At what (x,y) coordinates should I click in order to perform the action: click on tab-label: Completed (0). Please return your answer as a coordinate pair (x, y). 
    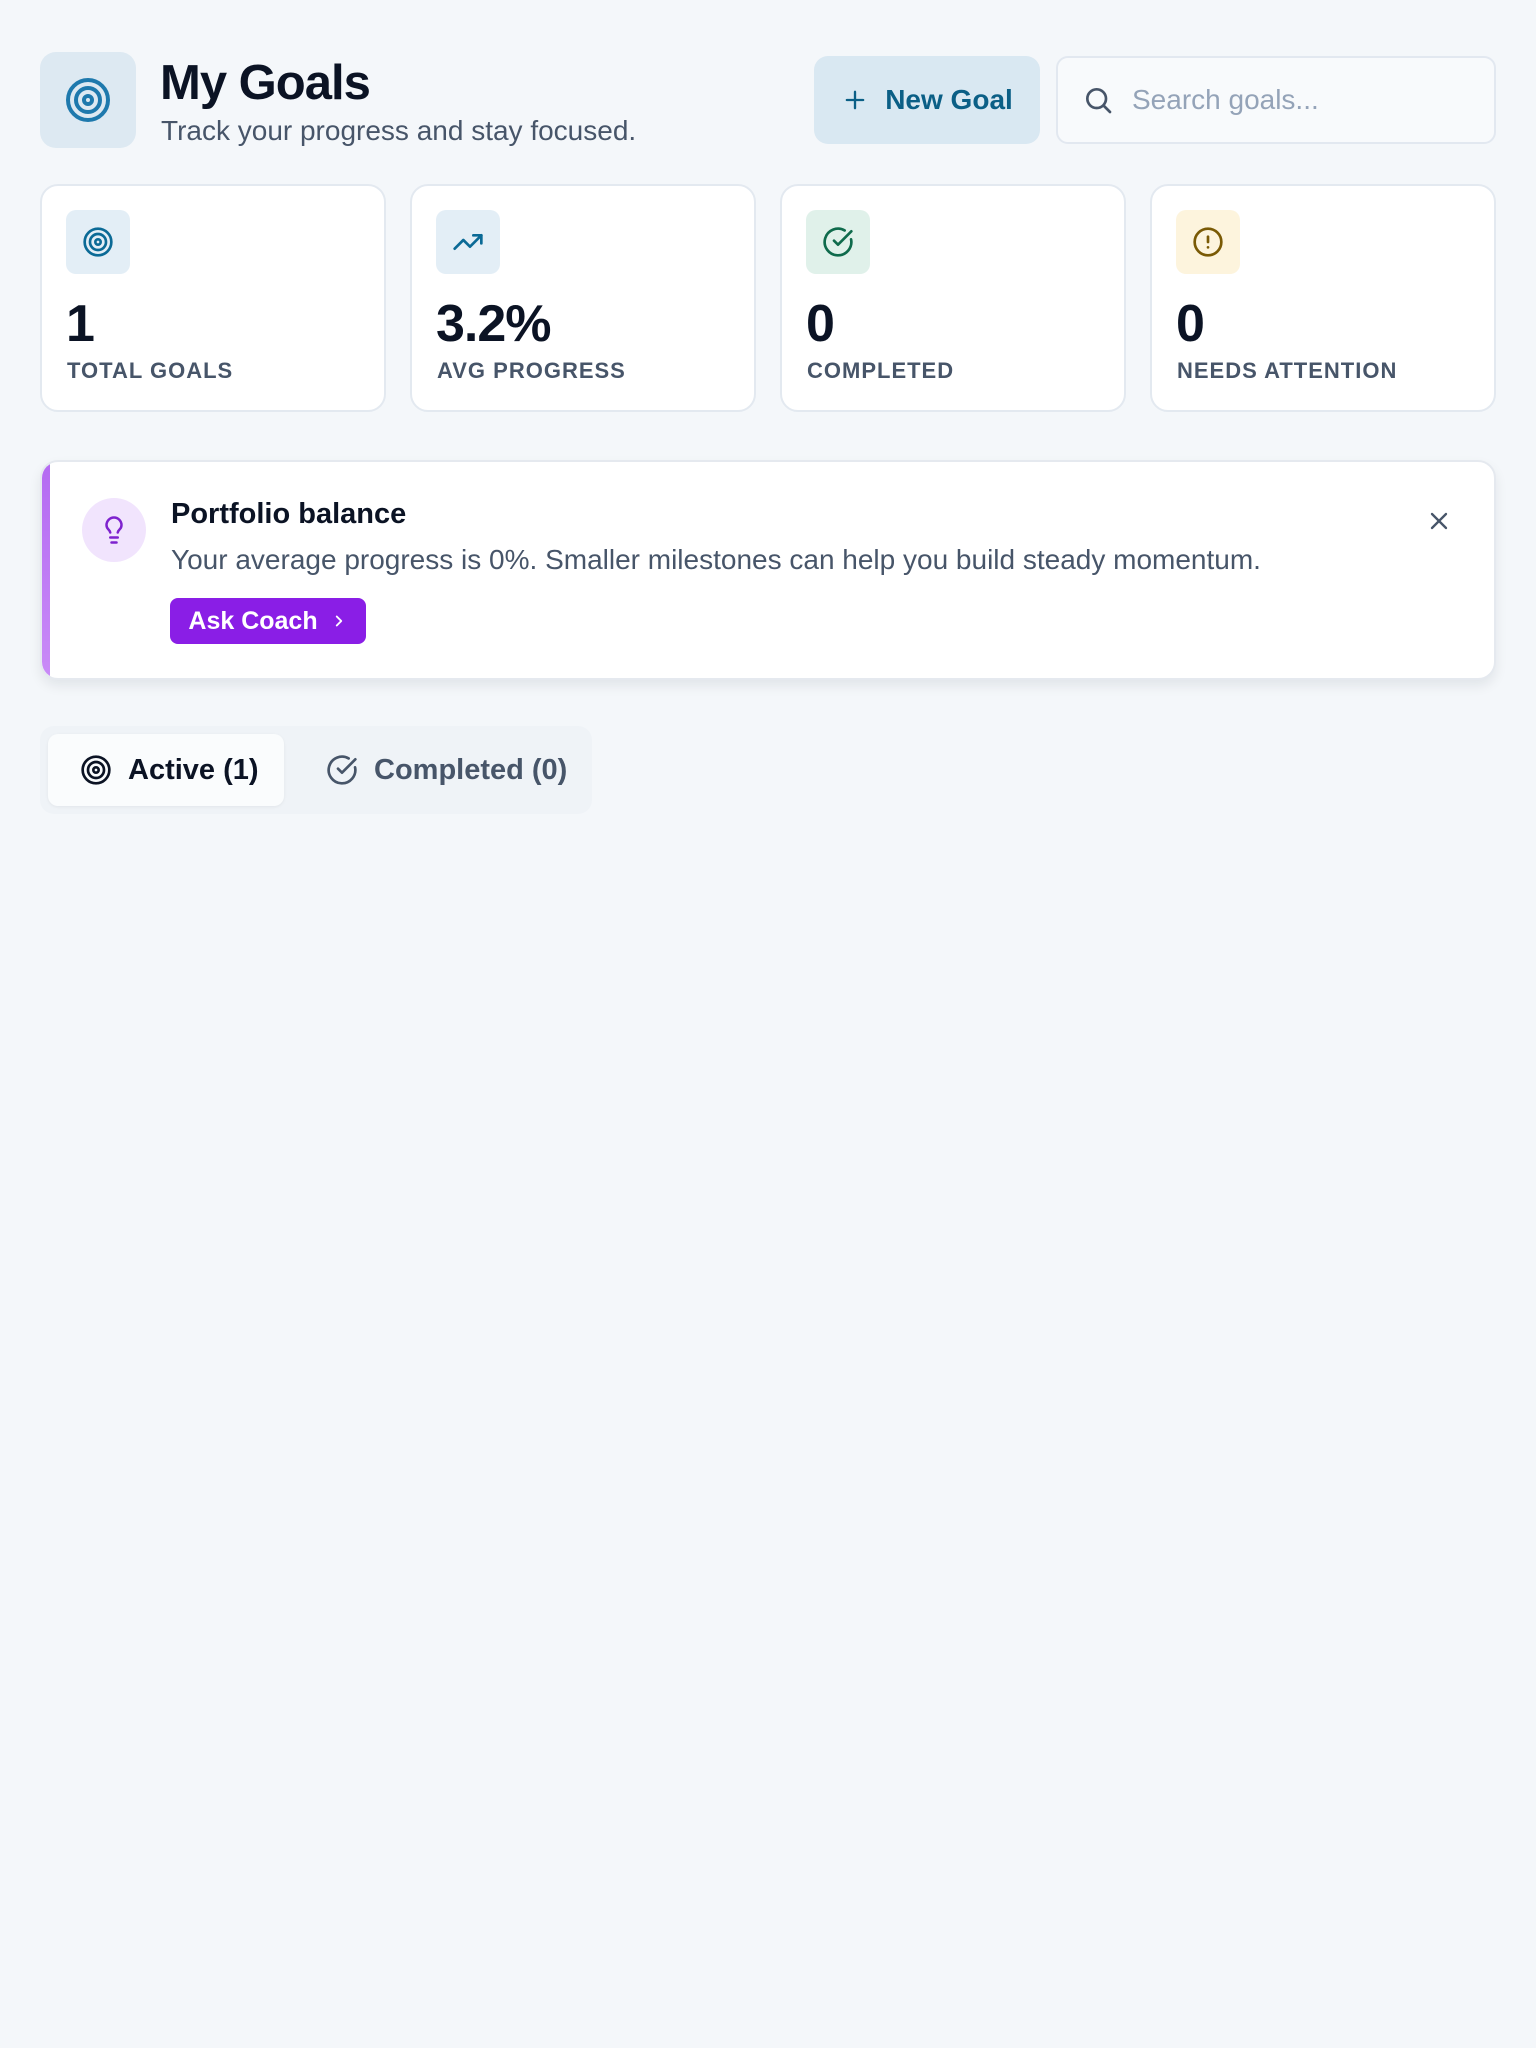
    Looking at the image, I should click on (471, 769).